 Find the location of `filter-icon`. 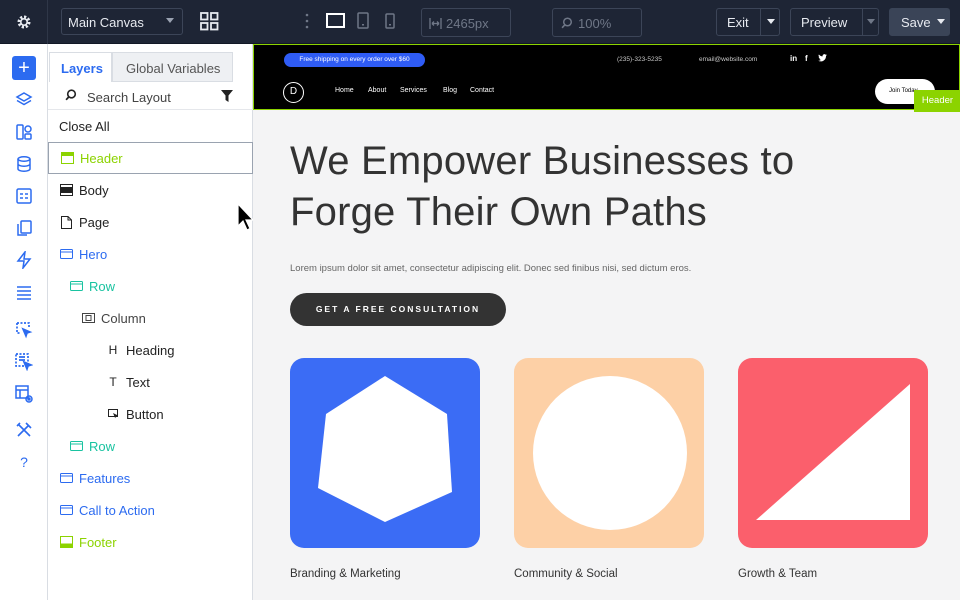

filter-icon is located at coordinates (227, 96).